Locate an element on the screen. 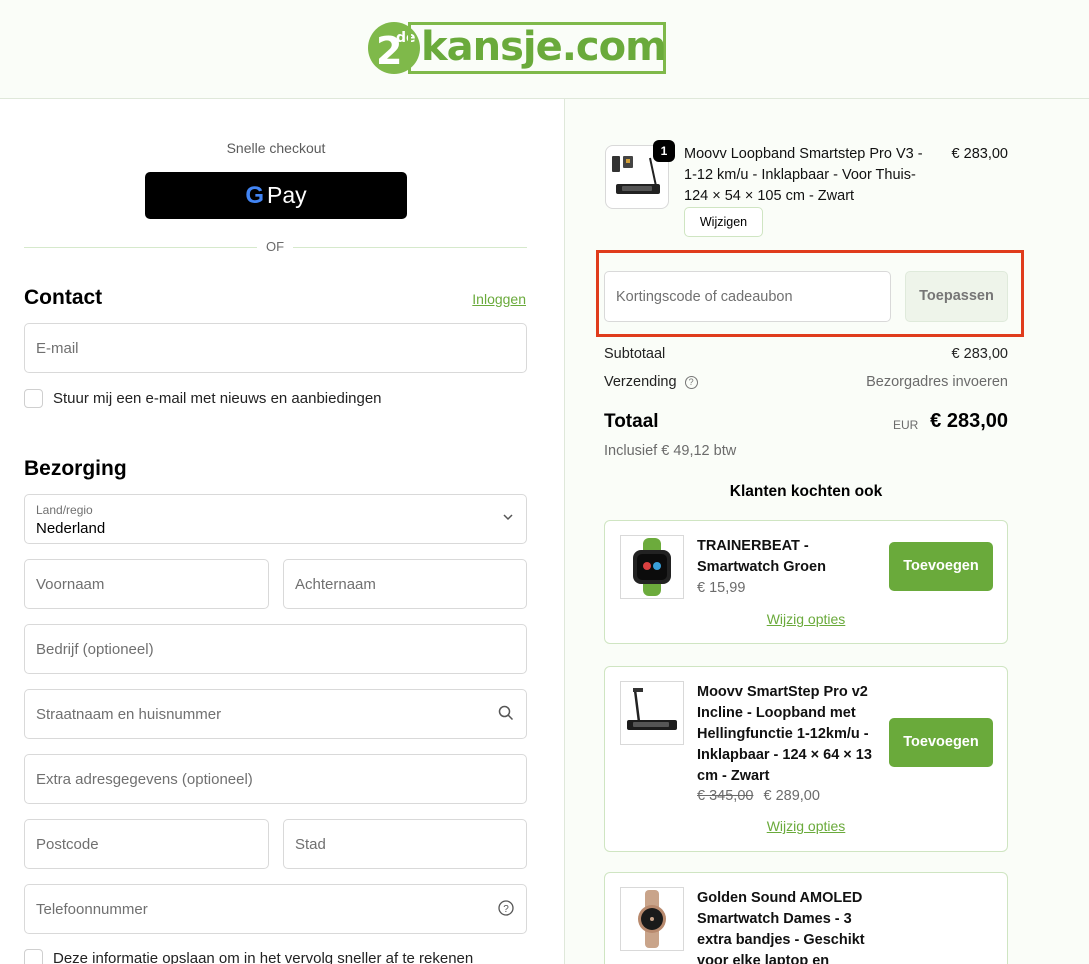 Image resolution: width=1089 pixels, height=964 pixels. first-name-placeholder: Voornaam is located at coordinates (70, 584).